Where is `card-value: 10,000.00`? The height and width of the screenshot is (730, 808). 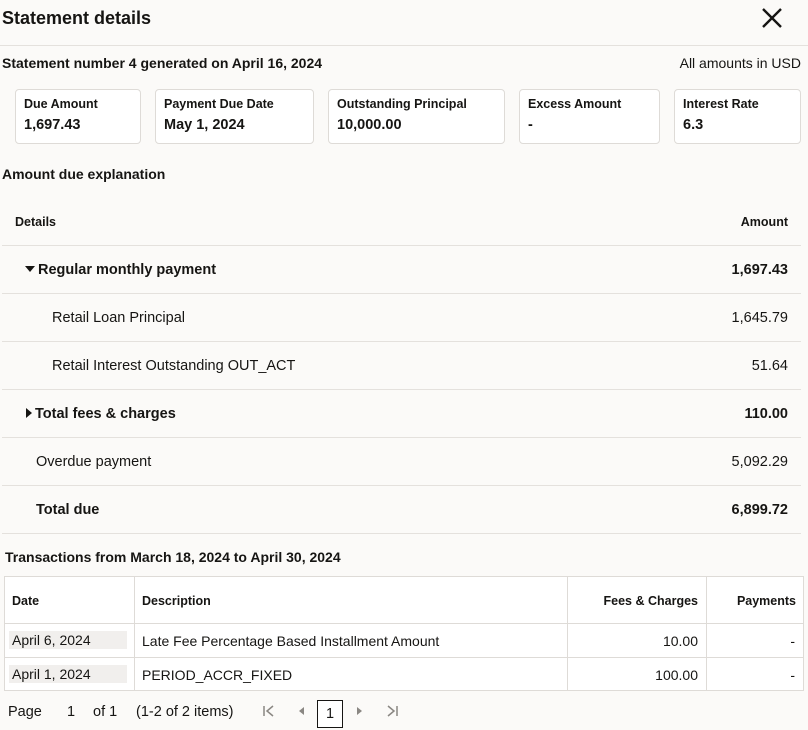 card-value: 10,000.00 is located at coordinates (369, 125).